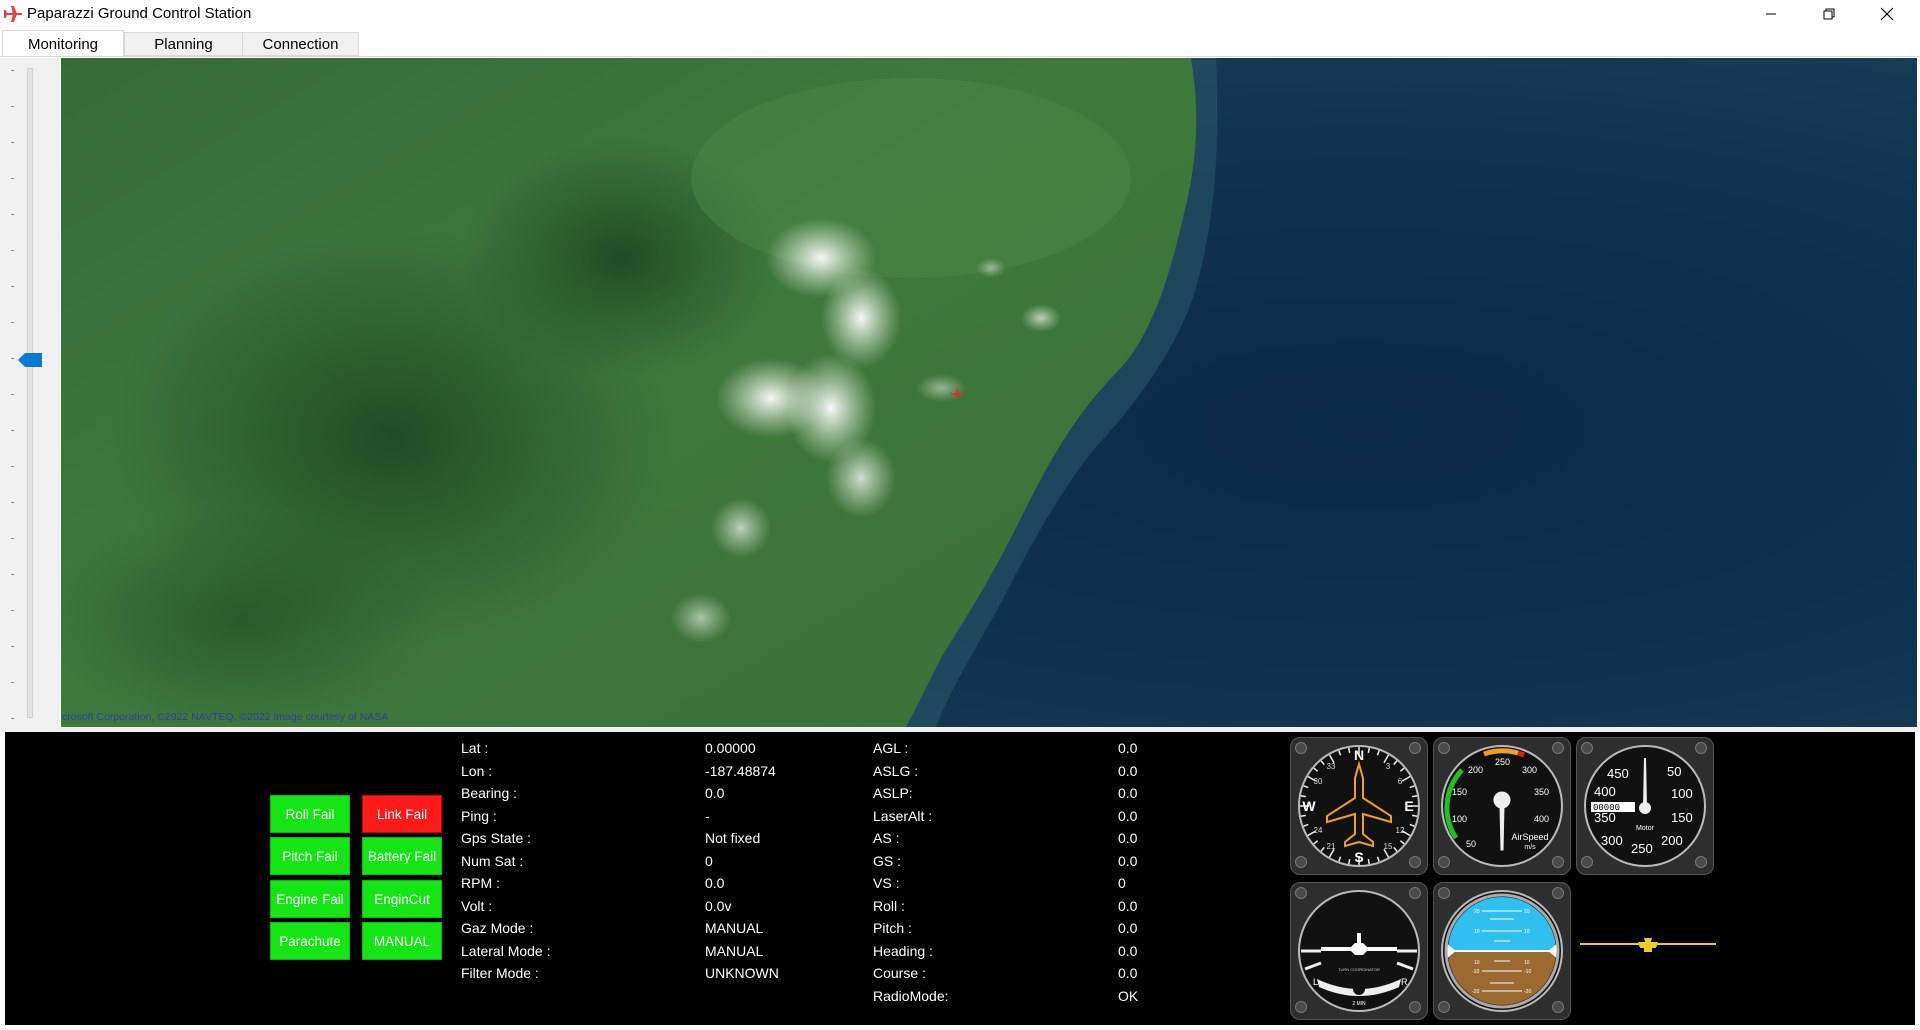  I want to click on roll-fail-button: Roll Fail, so click(310, 814).